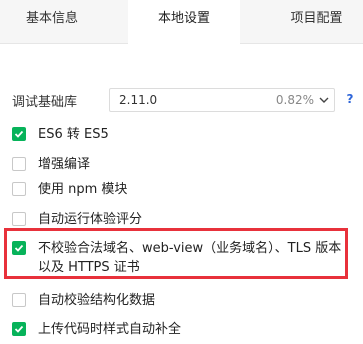 The image size is (363, 344). I want to click on base-library-row: 调试基础库 2.11.0 0.82% ?, so click(183, 100).